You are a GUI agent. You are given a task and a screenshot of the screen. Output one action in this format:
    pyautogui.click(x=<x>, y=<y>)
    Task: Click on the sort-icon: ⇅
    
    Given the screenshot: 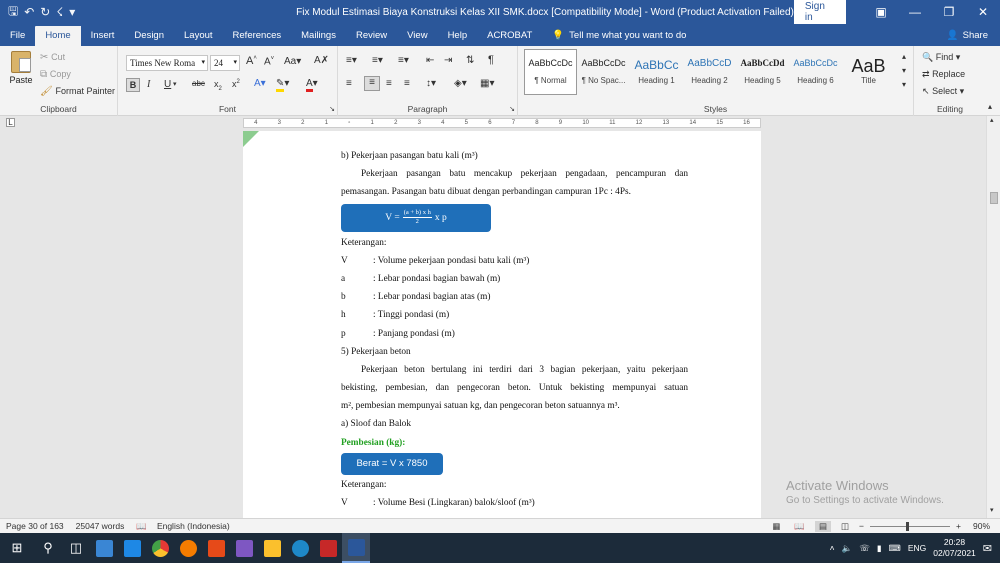 What is the action you would take?
    pyautogui.click(x=470, y=60)
    